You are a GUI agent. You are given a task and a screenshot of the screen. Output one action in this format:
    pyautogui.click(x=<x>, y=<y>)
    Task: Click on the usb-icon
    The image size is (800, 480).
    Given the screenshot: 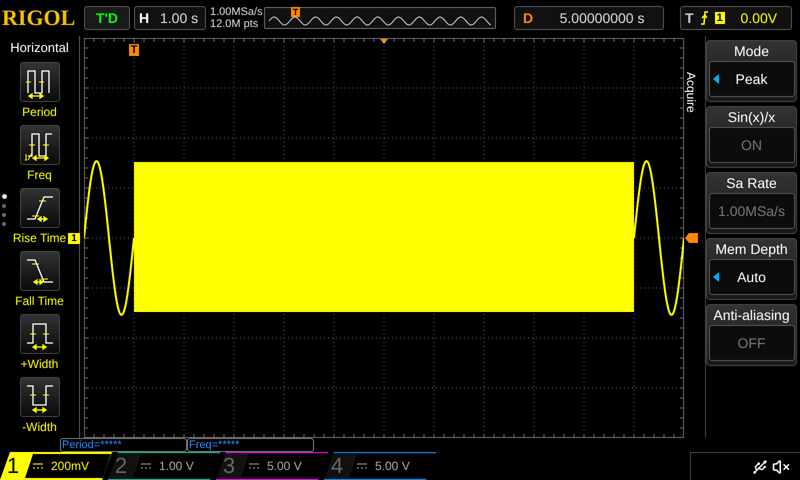 What is the action you would take?
    pyautogui.click(x=760, y=466)
    